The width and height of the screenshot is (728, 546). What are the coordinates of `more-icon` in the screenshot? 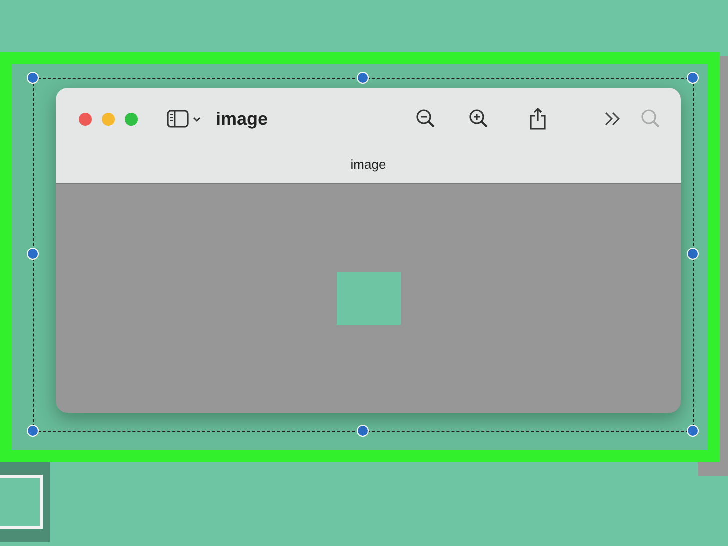 It's located at (613, 119).